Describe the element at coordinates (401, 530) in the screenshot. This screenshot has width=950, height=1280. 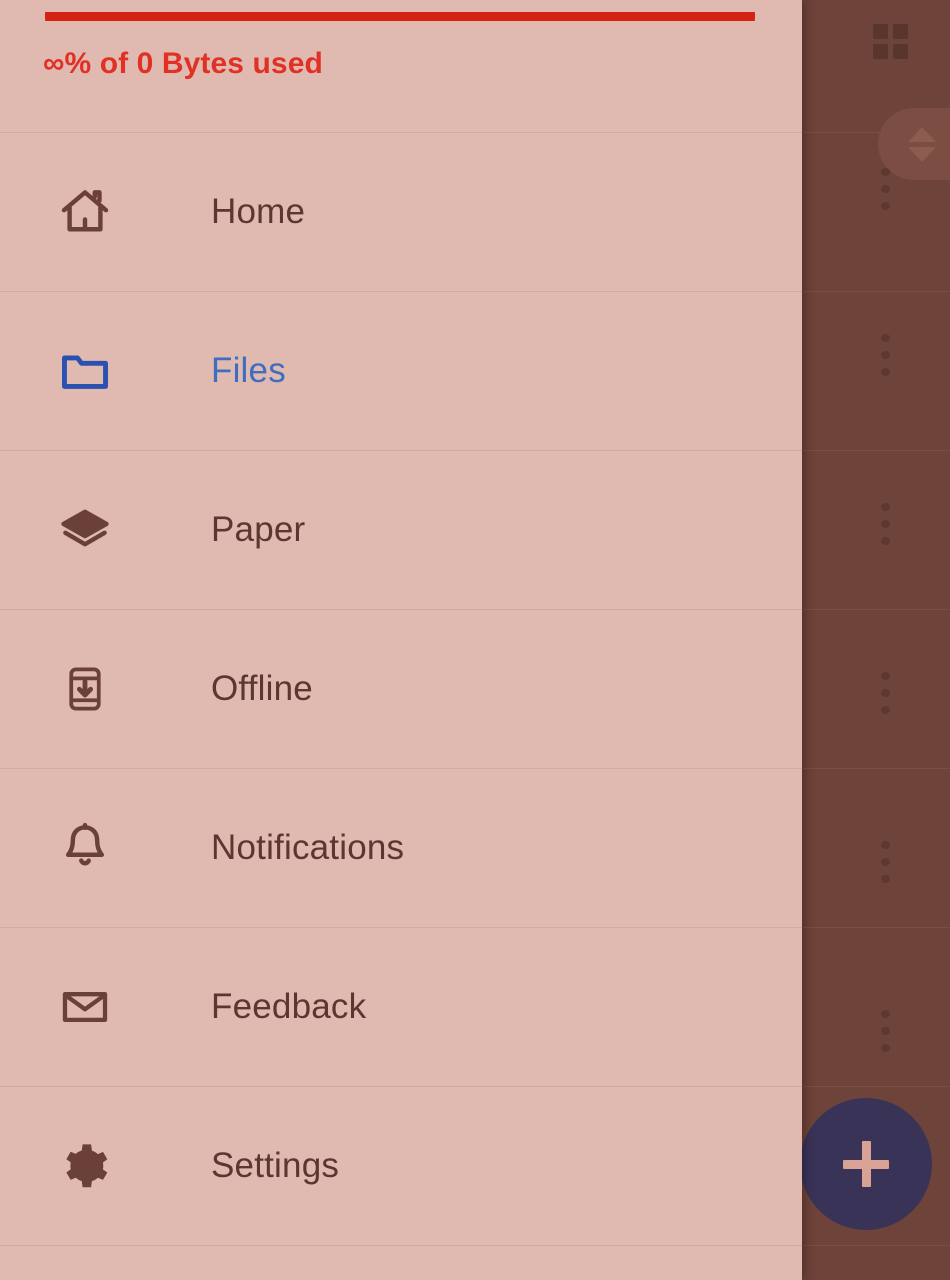
I see `sidebar-item-paper: Paper` at that location.